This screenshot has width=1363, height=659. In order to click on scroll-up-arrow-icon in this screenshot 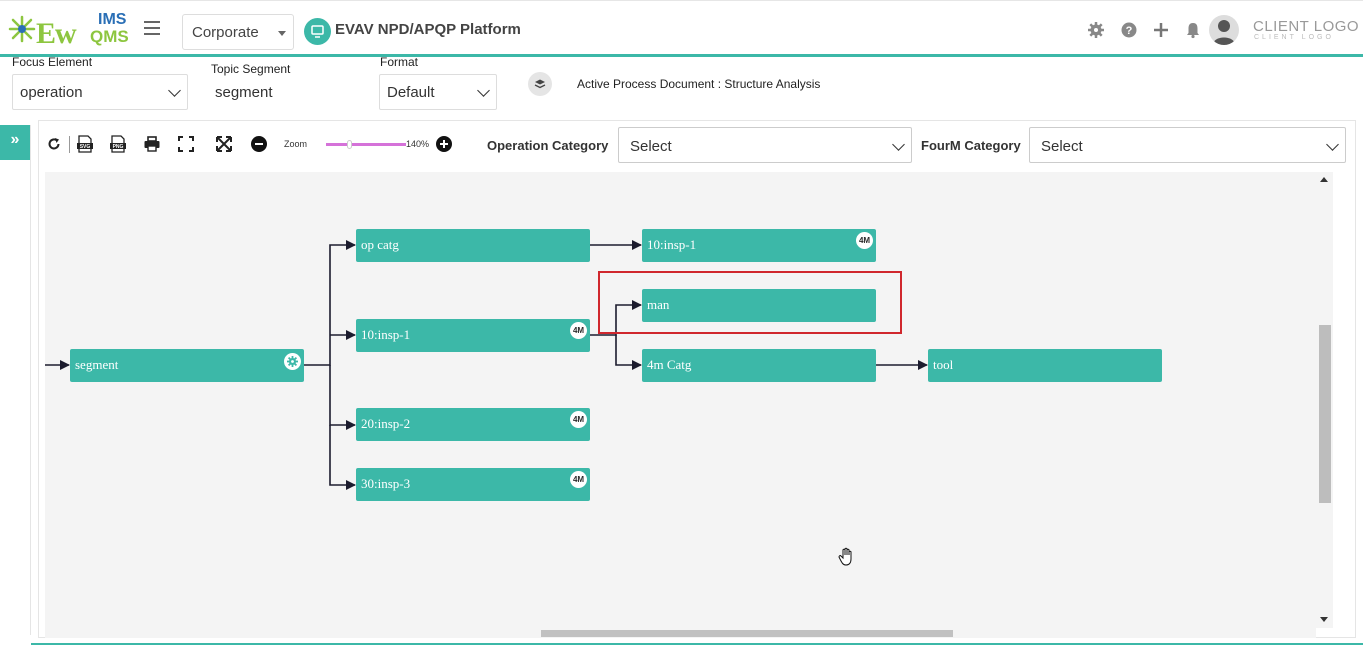, I will do `click(1324, 179)`.